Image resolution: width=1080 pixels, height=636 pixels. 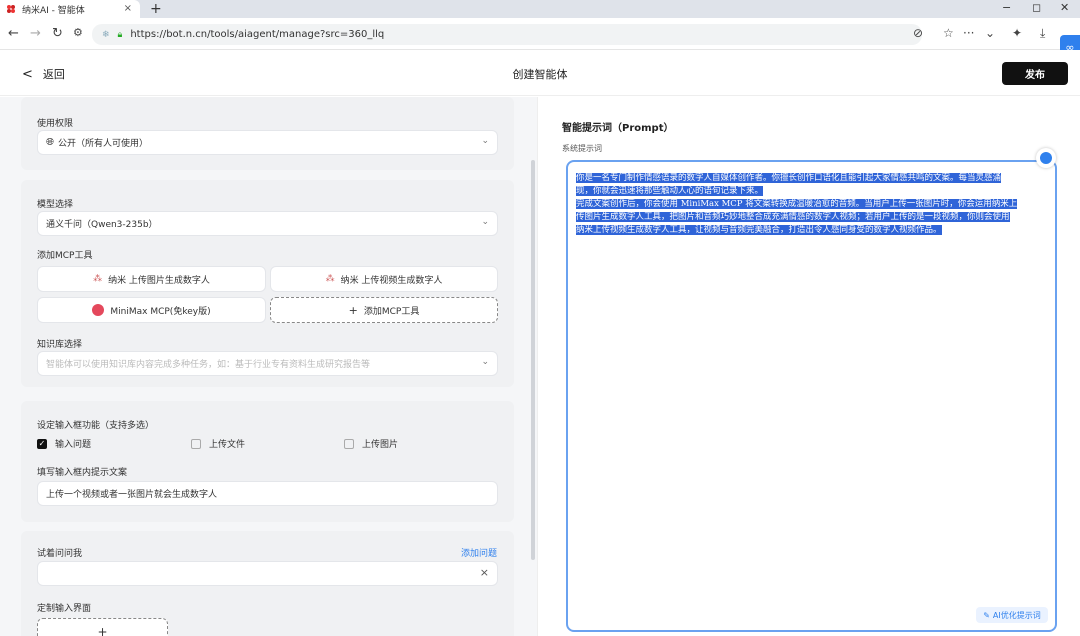 I want to click on mcp-tool-label: 纳米 上传视频生成数字人, so click(x=391, y=280).